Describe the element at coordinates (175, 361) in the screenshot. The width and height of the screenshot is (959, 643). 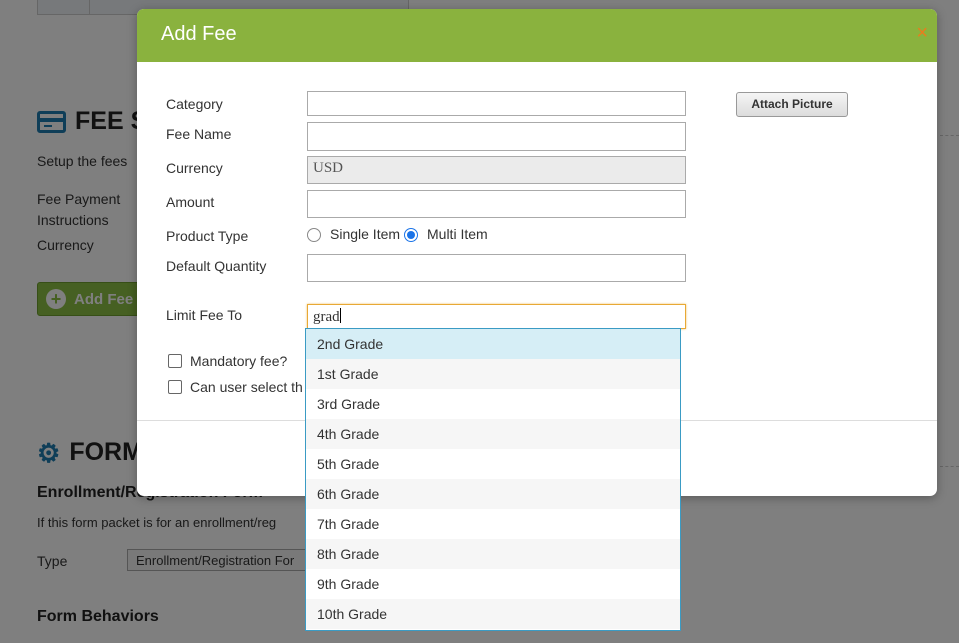
I see `mandatory-fee-checkbox` at that location.